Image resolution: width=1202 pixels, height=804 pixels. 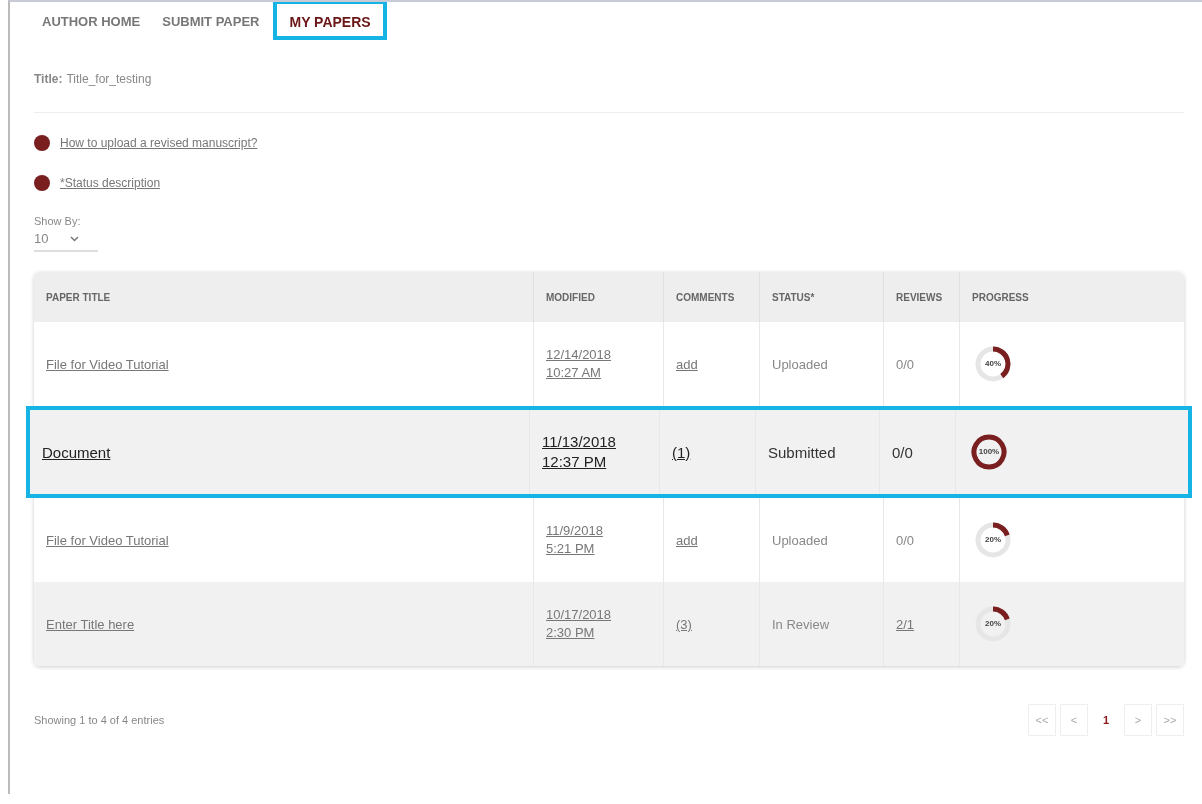 What do you see at coordinates (579, 364) in the screenshot?
I see `modified-link: 12/14/2018 10:27 AM` at bounding box center [579, 364].